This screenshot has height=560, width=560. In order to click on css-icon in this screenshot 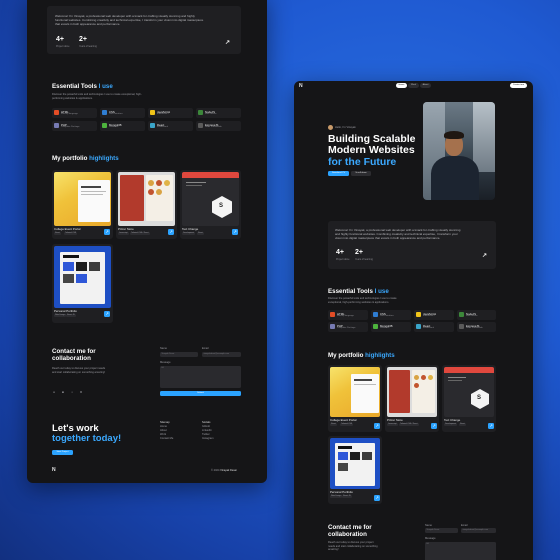, I will do `click(104, 112)`.